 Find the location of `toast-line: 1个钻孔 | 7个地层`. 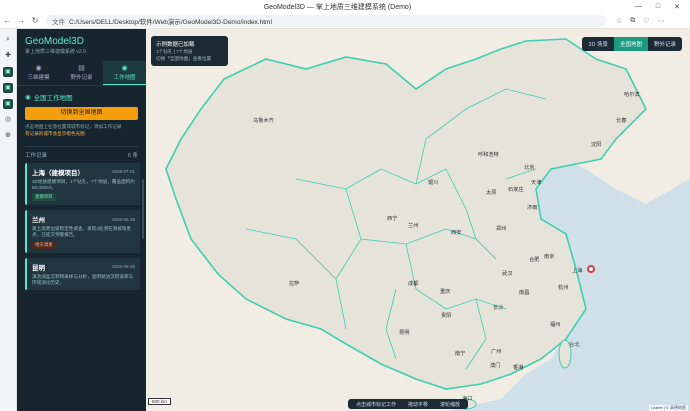

toast-line: 1个钻孔 | 7个地层 is located at coordinates (174, 51).